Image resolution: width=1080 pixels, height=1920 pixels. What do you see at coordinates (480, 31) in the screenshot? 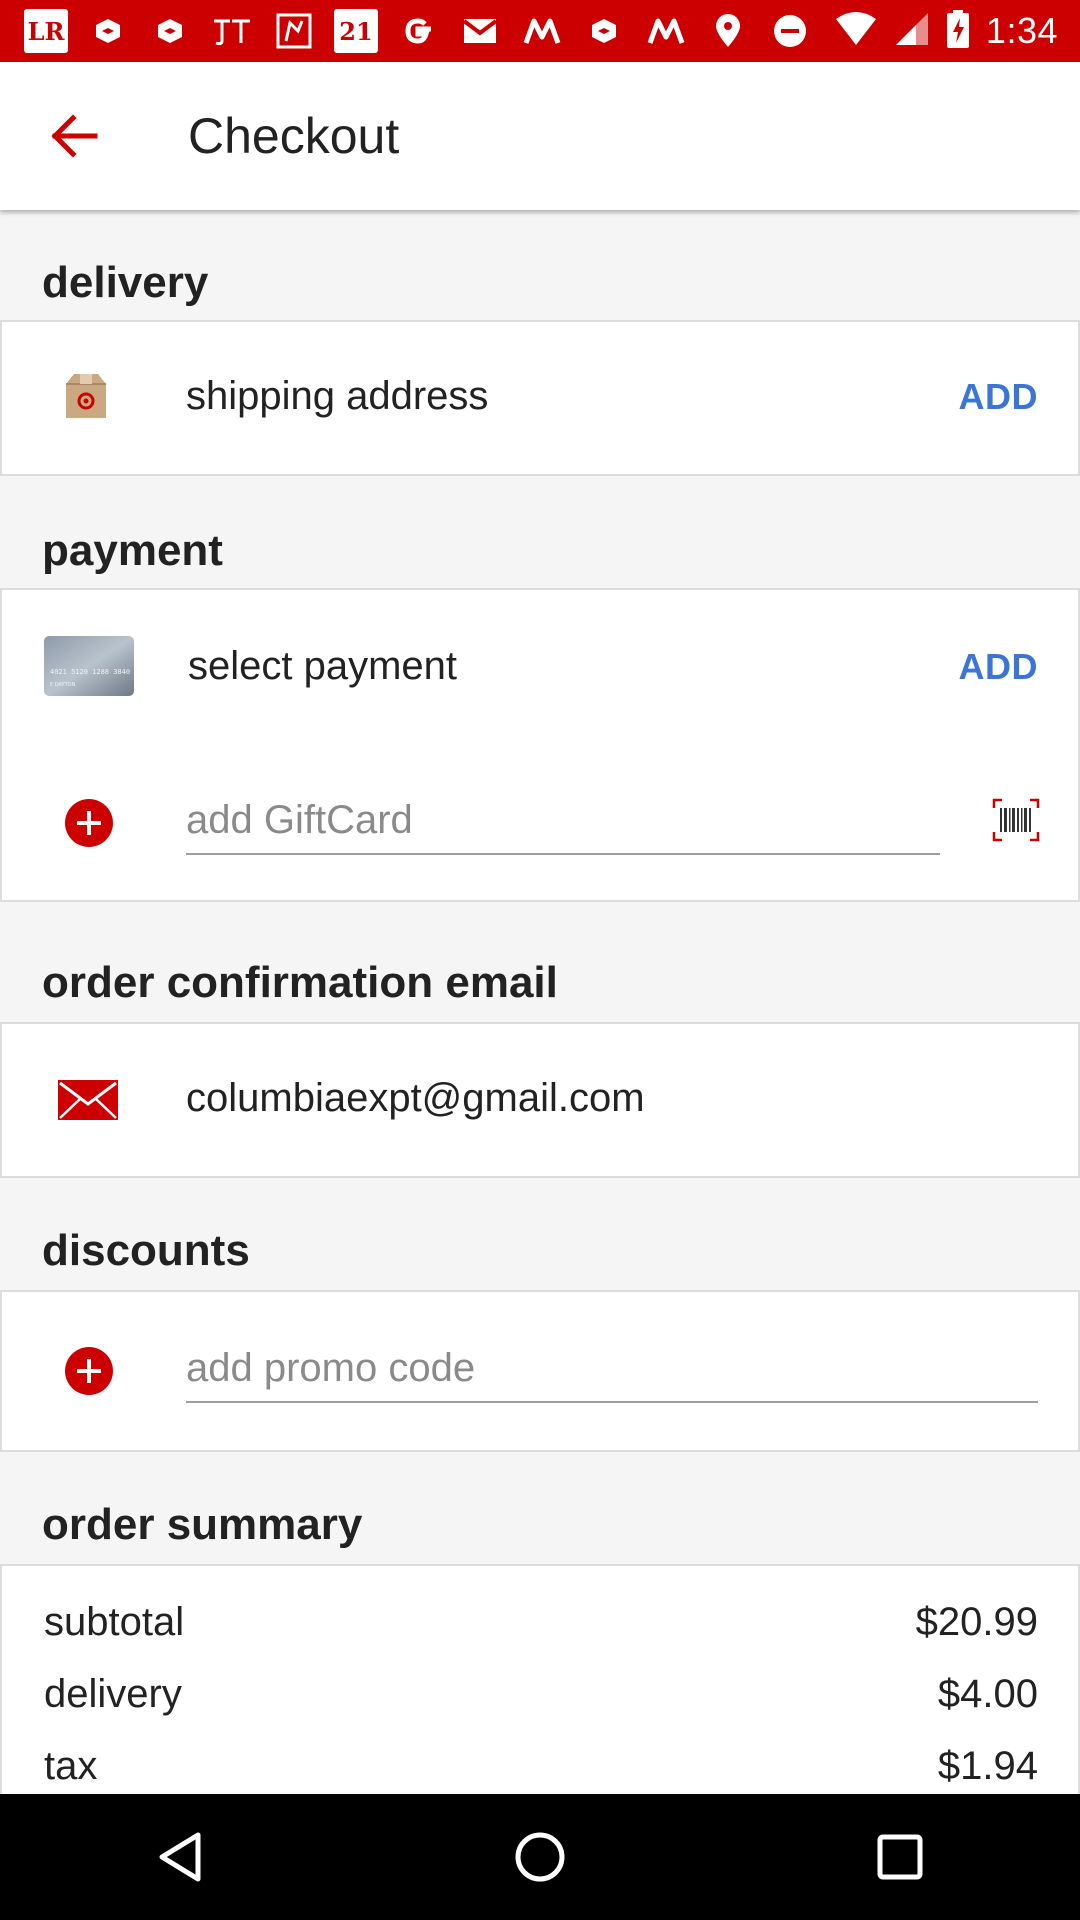
I see `gmail-icon` at bounding box center [480, 31].